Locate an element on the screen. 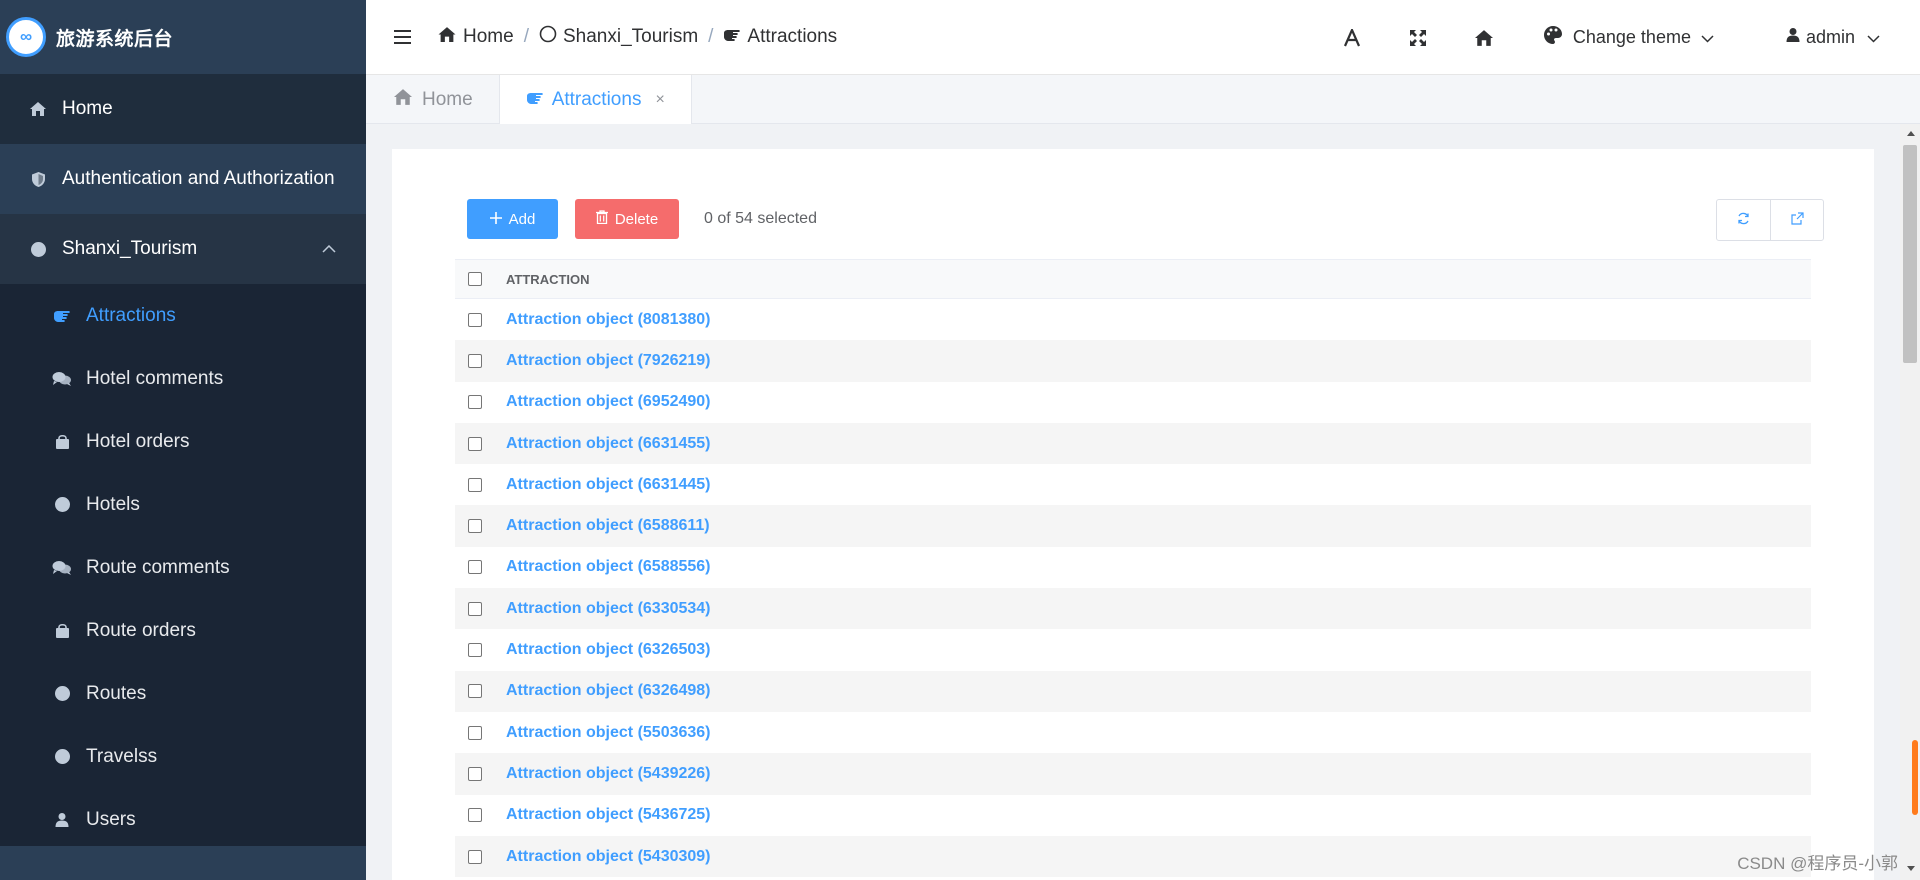 This screenshot has height=880, width=1920. delete-button-label: Delete is located at coordinates (636, 219).